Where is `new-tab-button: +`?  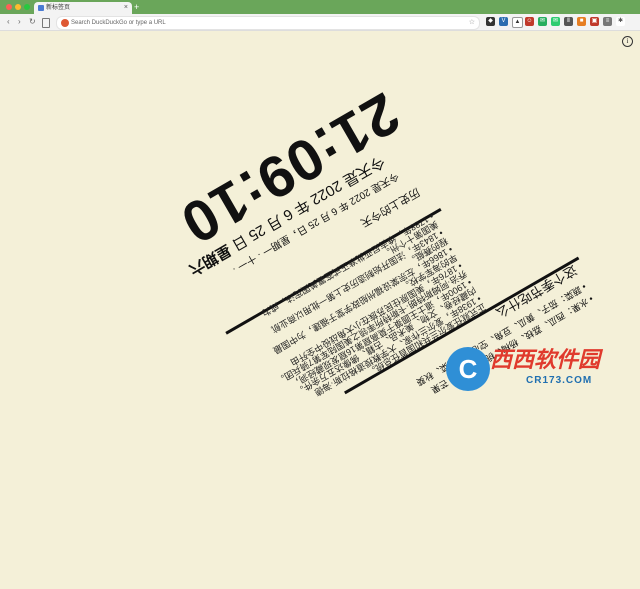
new-tab-button: + is located at coordinates (136, 7).